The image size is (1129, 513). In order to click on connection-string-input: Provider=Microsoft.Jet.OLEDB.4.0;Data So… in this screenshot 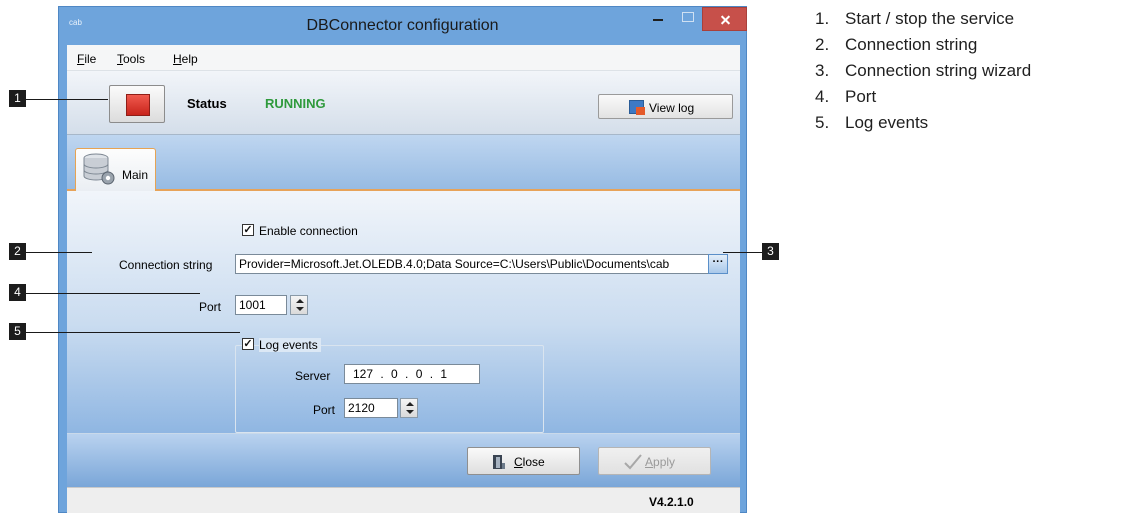, I will do `click(472, 264)`.